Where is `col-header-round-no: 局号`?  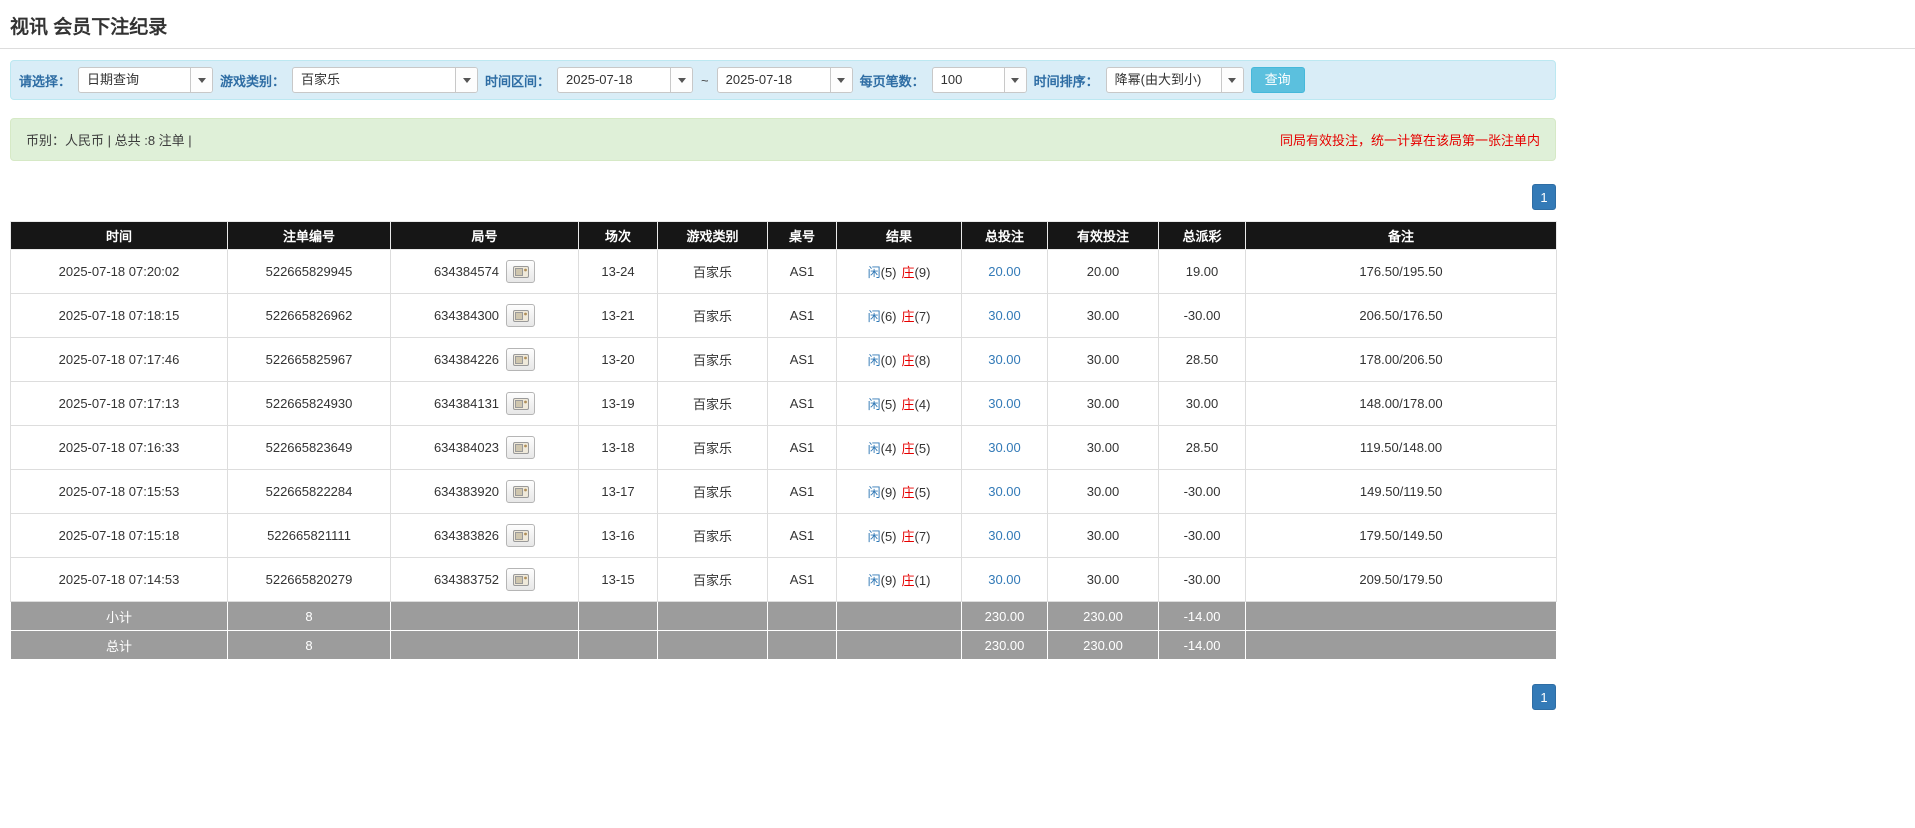
col-header-round-no: 局号 is located at coordinates (484, 235).